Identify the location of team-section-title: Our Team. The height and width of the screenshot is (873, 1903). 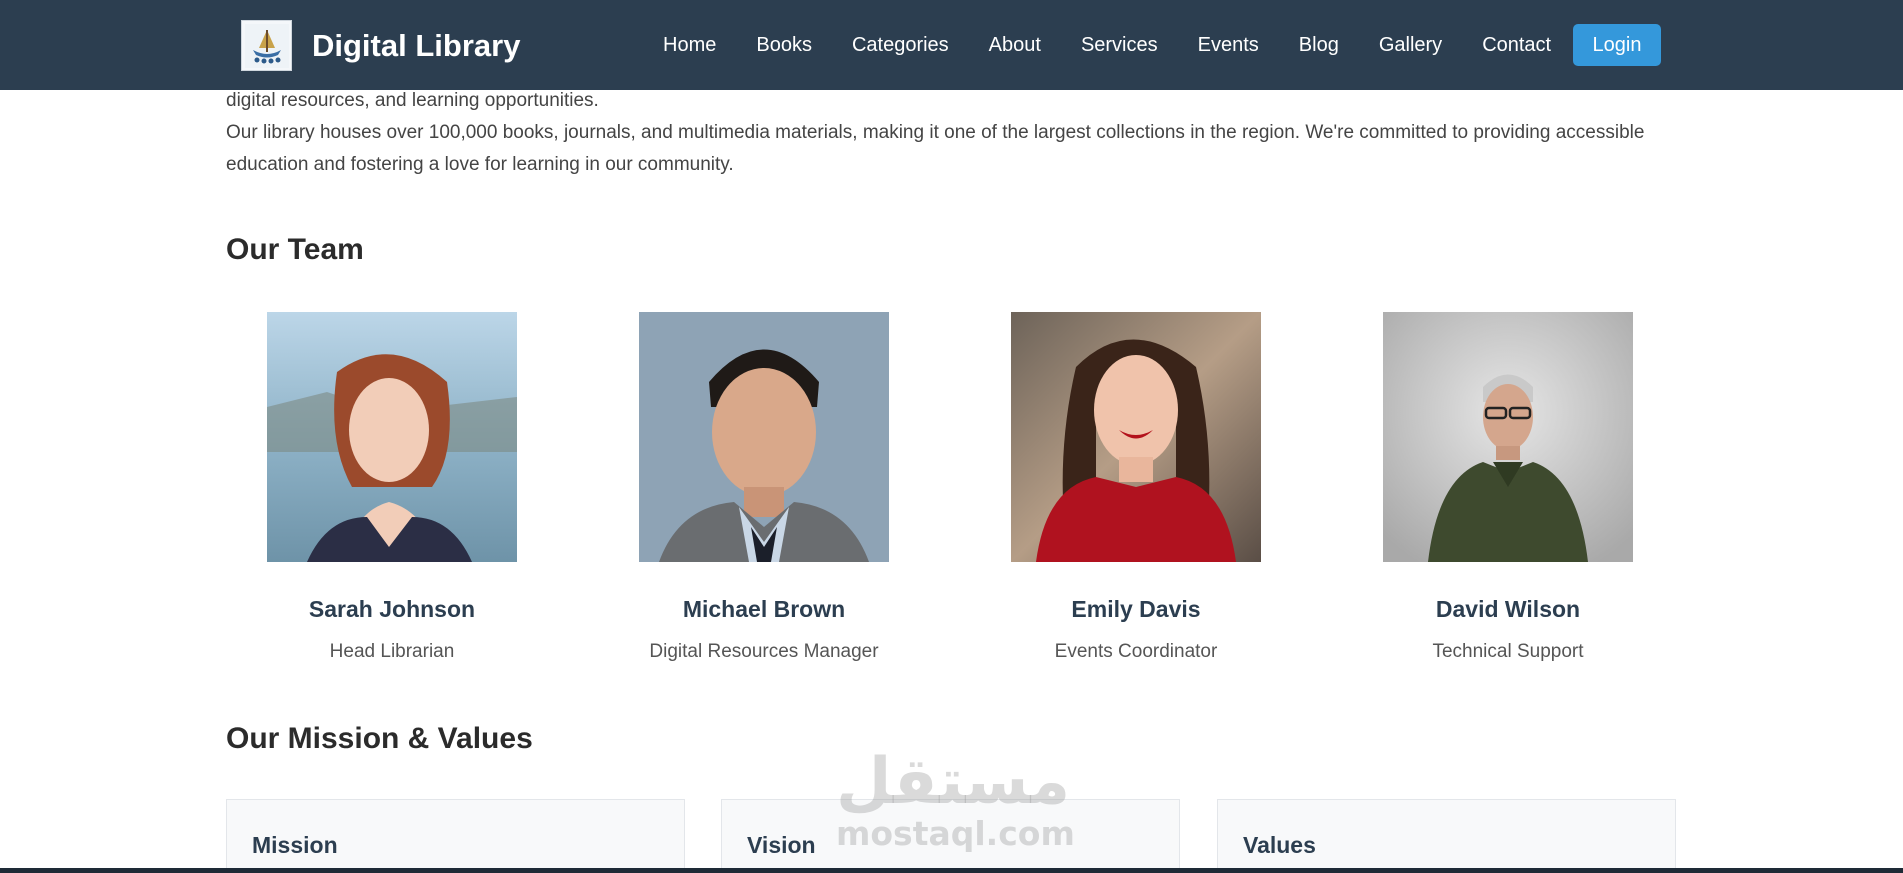
(295, 249).